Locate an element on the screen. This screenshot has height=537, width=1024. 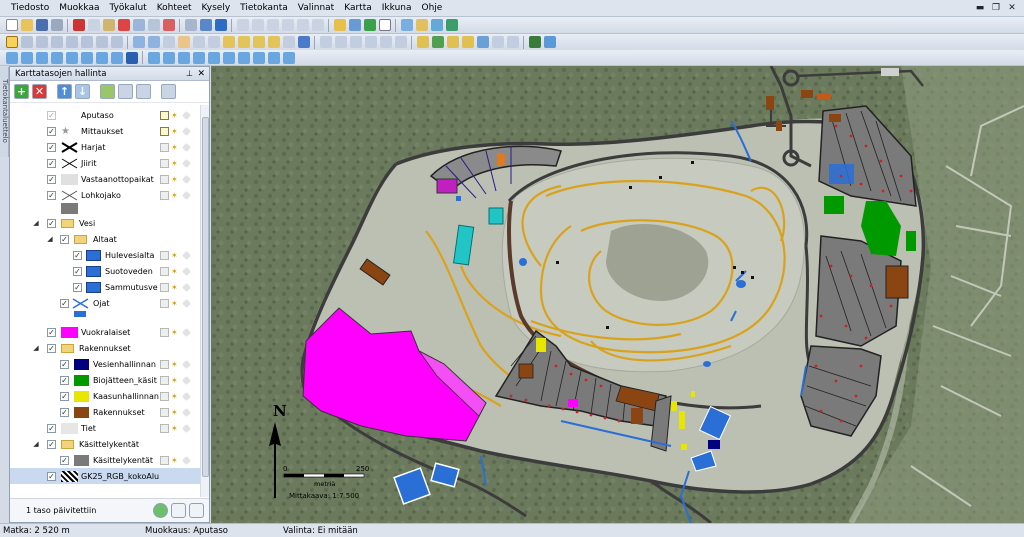
close-panel-icon: ✕ is located at coordinates (201, 74).